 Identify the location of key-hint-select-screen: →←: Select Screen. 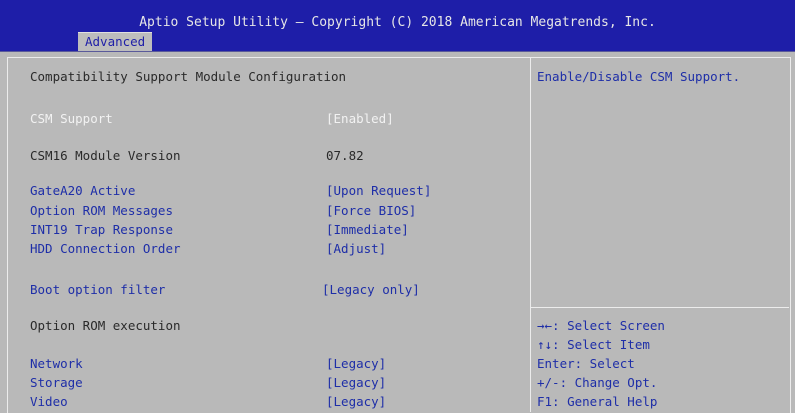
(601, 325).